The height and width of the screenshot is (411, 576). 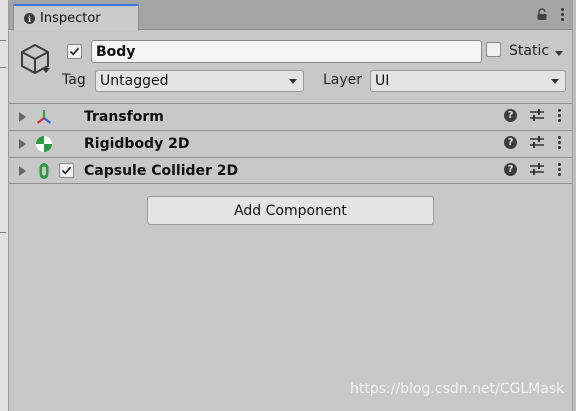 What do you see at coordinates (468, 81) in the screenshot?
I see `layer-select: UI` at bounding box center [468, 81].